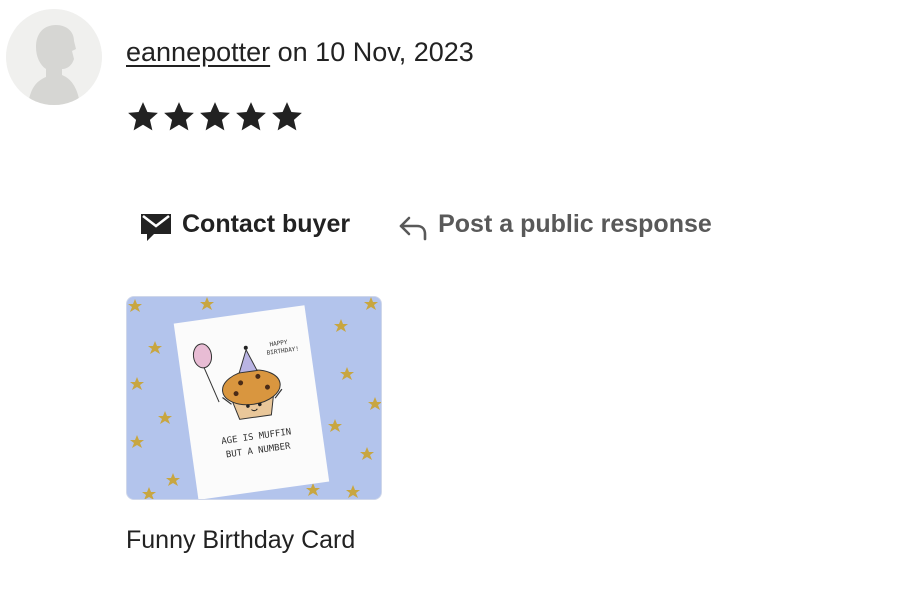 This screenshot has width=910, height=604. Describe the element at coordinates (375, 52) in the screenshot. I see `review-date: on 10 Nov, 2023` at that location.